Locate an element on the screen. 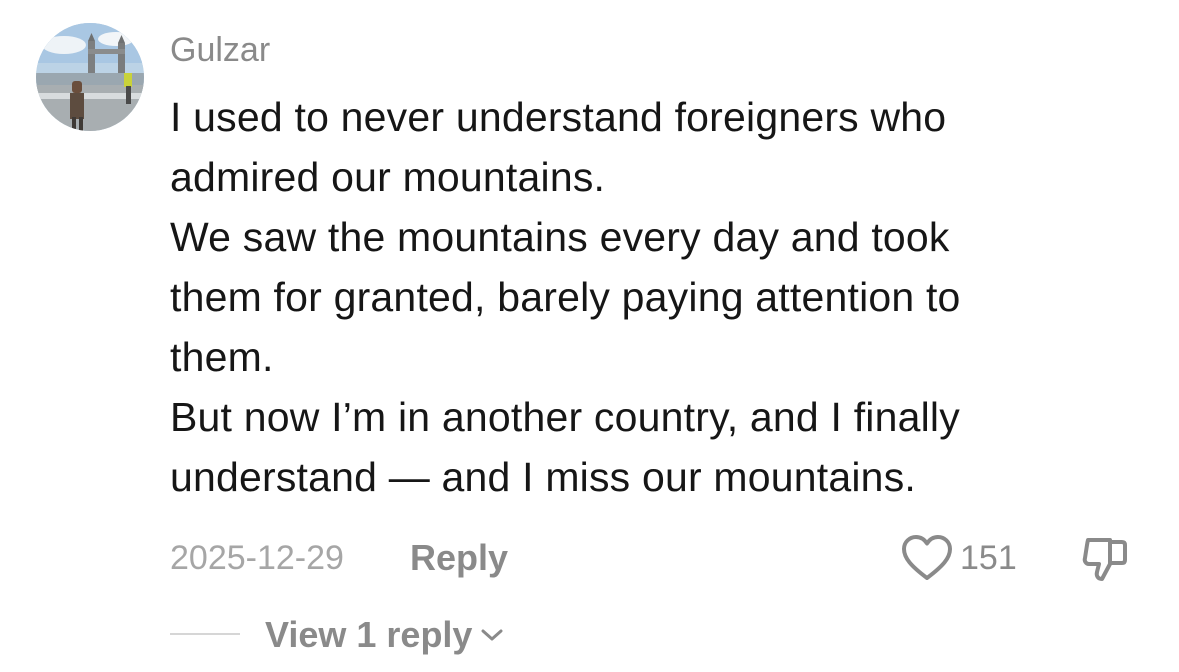 The image size is (1179, 672). replies-divider is located at coordinates (205, 634).